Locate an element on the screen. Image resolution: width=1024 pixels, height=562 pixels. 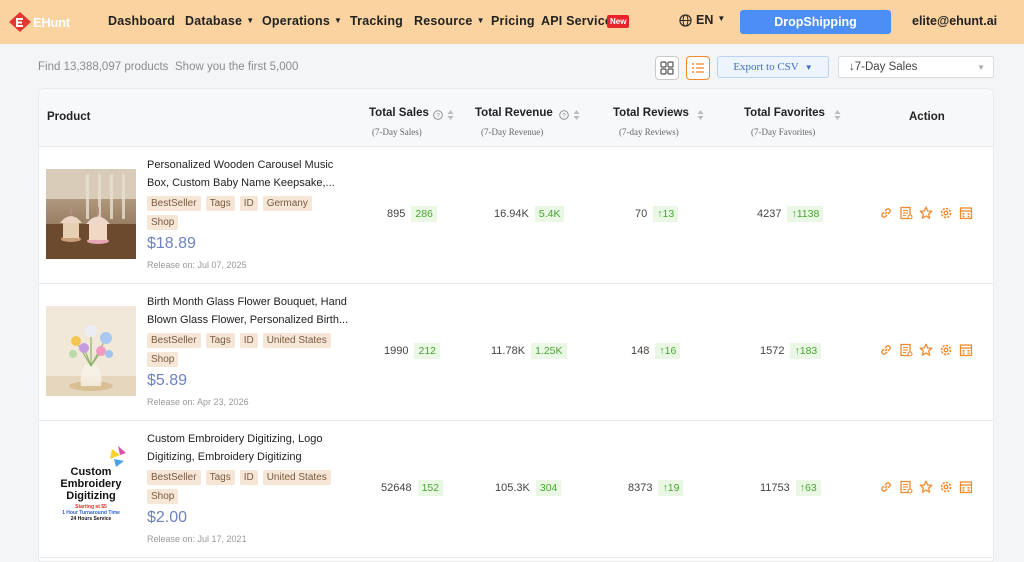
revenue-value: 11.78K is located at coordinates (508, 351).